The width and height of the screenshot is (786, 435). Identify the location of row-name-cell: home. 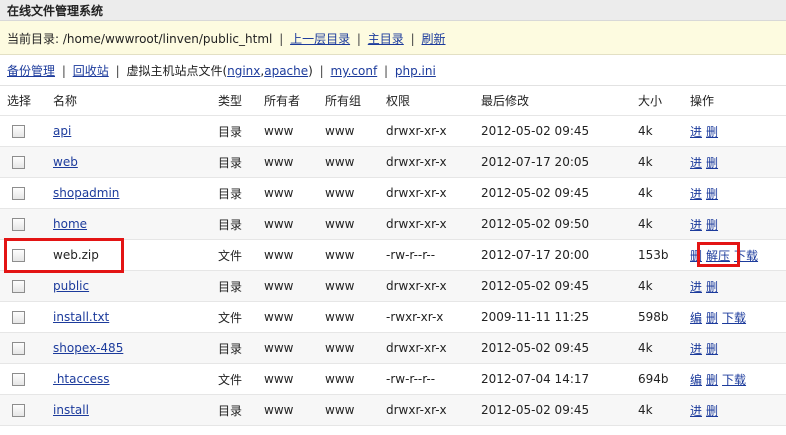
(135, 224).